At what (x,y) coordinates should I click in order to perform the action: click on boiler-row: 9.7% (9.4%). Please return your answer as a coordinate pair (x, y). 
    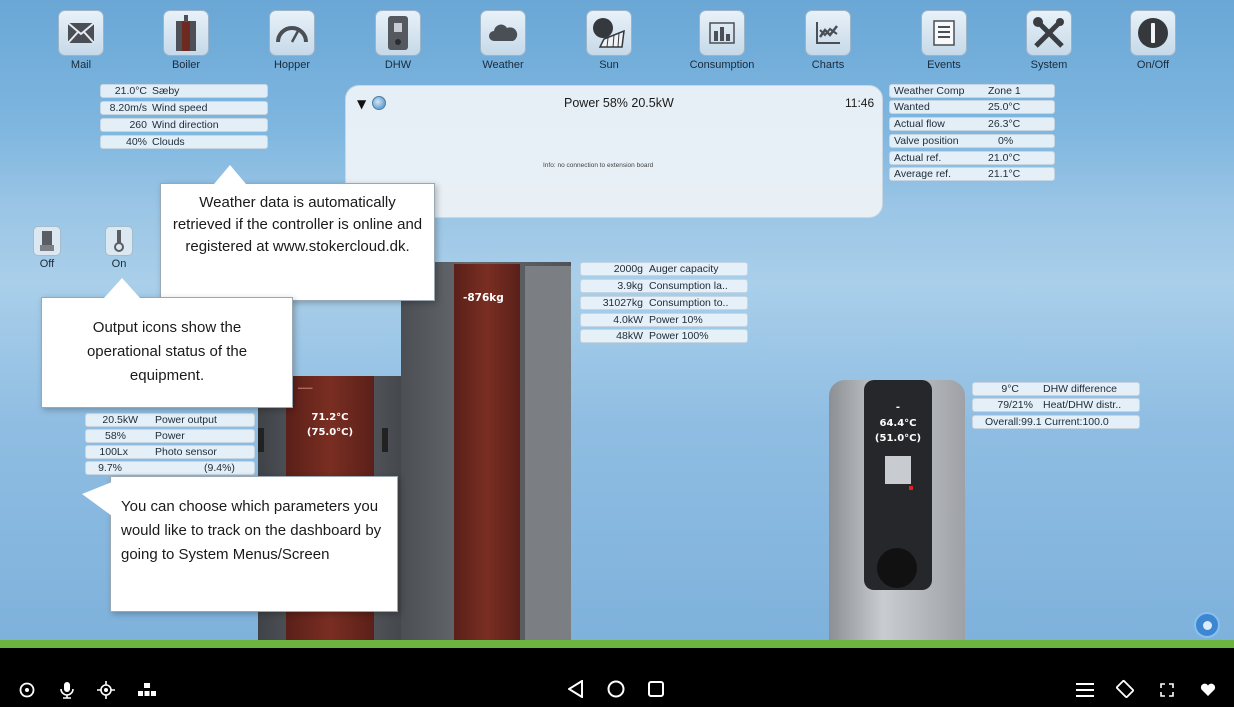
    Looking at the image, I should click on (170, 468).